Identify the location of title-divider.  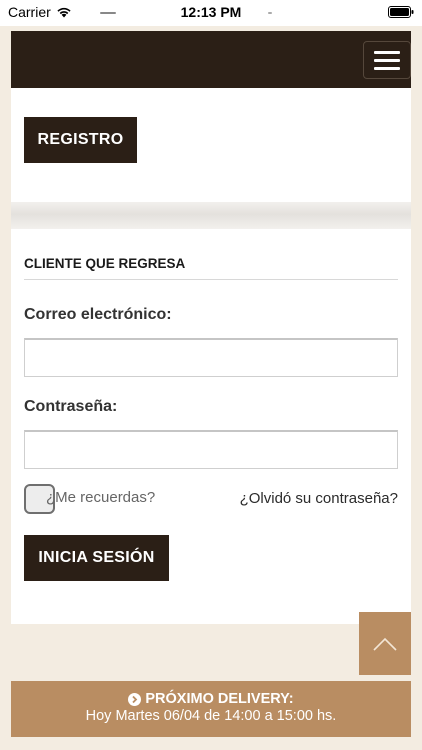
(211, 279).